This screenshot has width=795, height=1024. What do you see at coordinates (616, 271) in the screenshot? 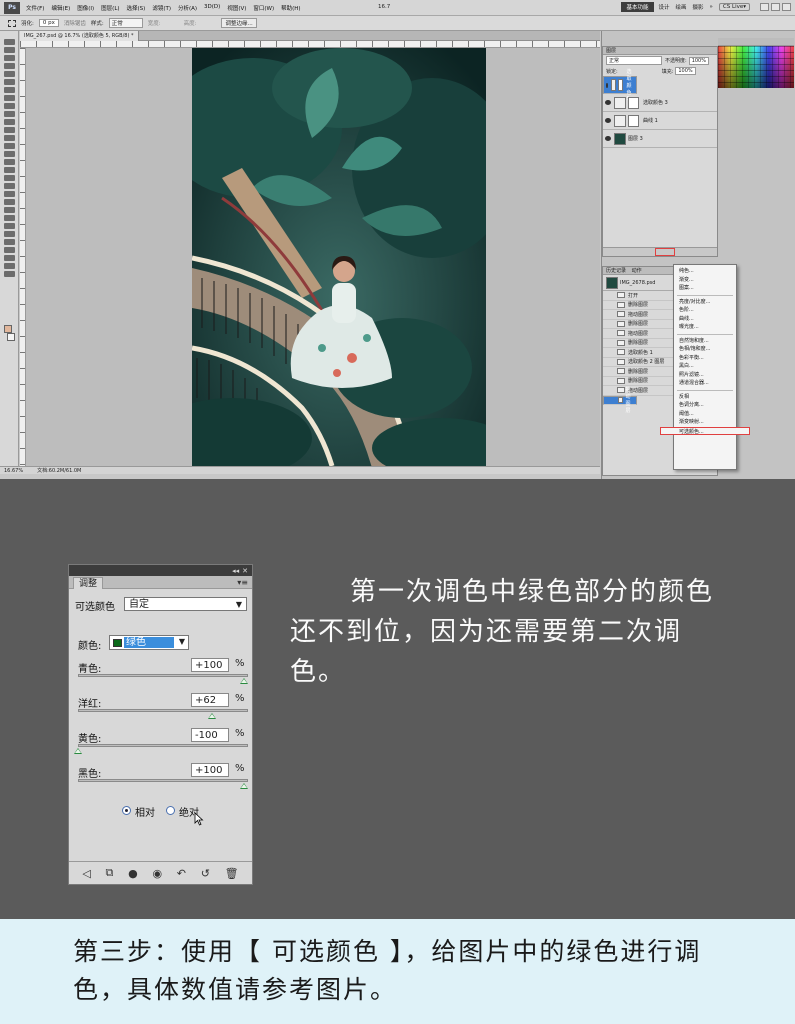
I see `history-tab: 历史记录` at bounding box center [616, 271].